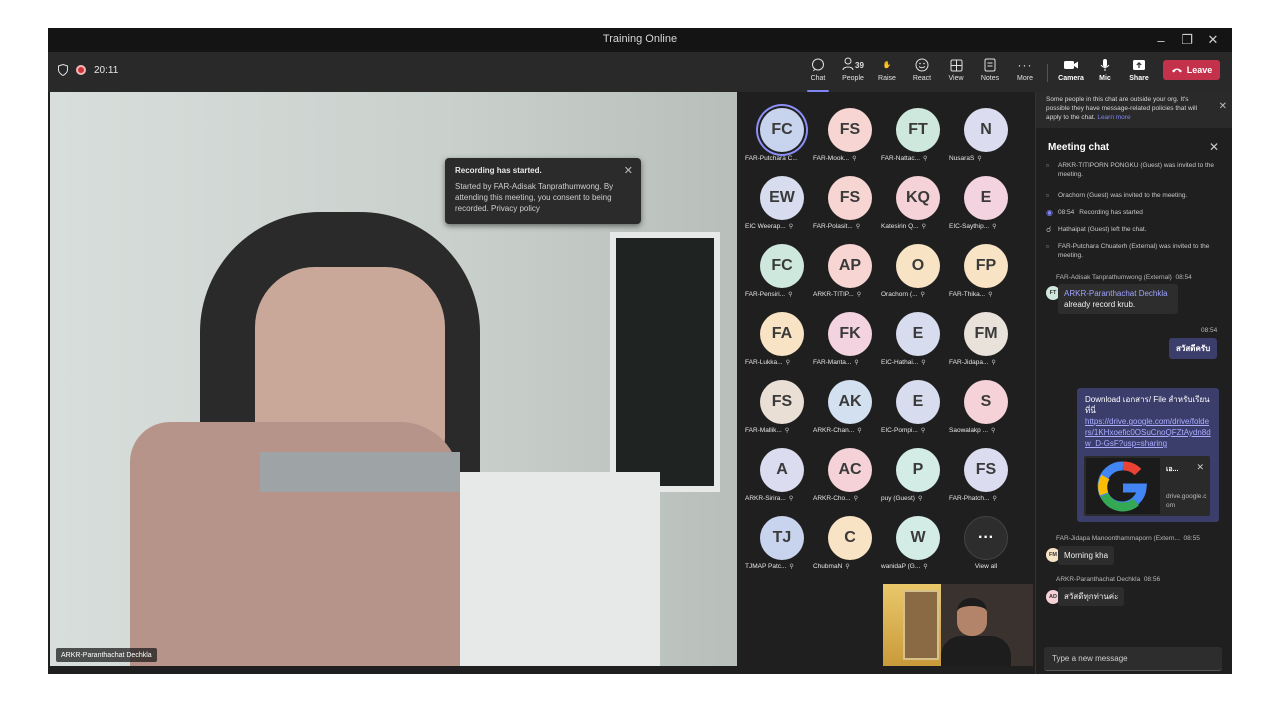 The image size is (1280, 720). I want to click on mic-icon, so click(1105, 65).